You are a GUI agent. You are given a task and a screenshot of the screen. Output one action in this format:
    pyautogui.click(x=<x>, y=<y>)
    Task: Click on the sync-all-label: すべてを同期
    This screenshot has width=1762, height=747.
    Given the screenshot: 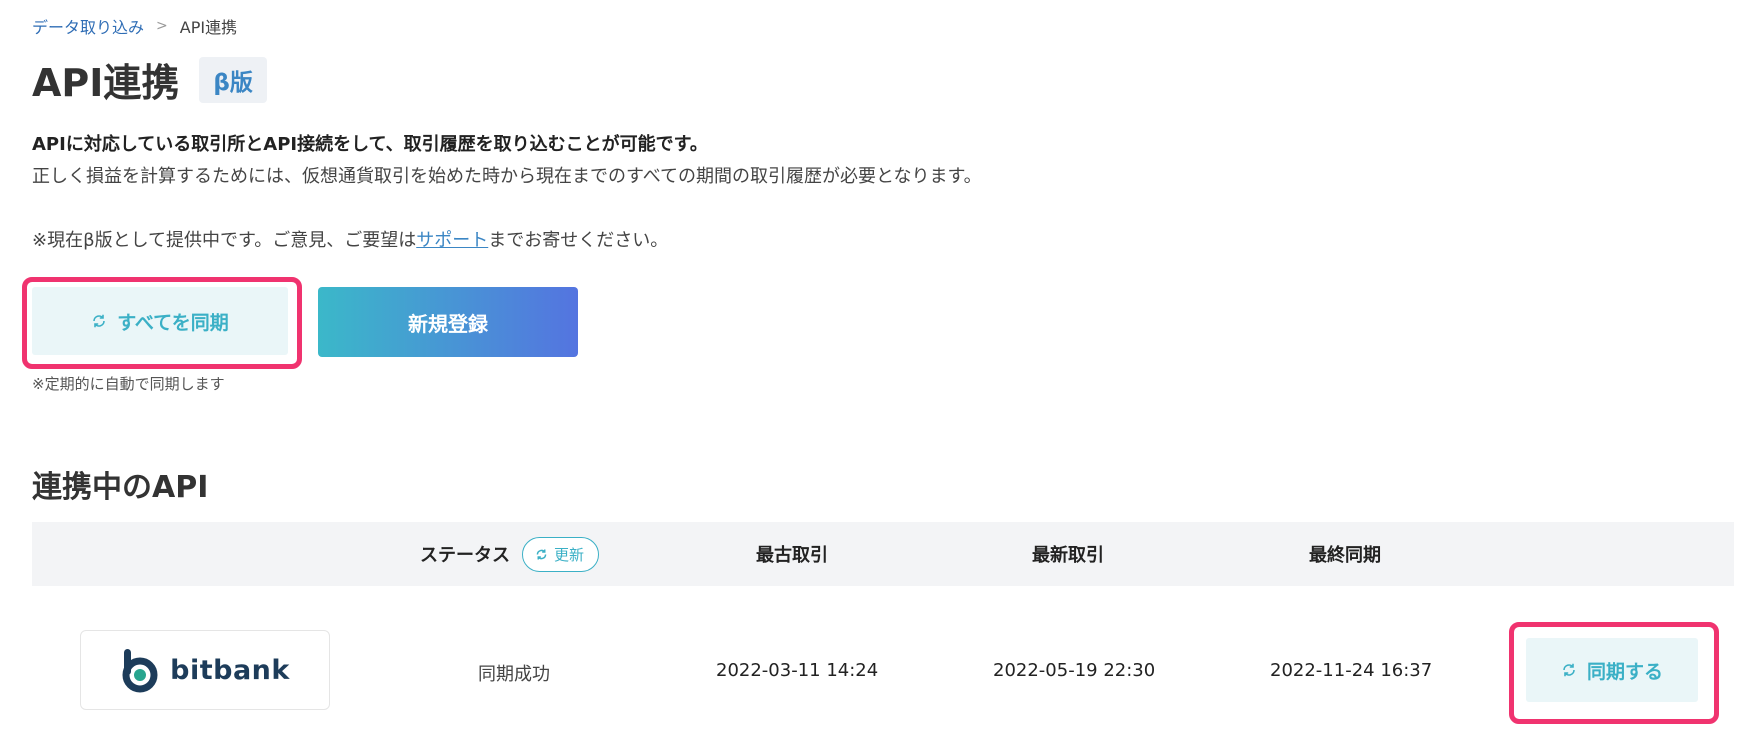 What is the action you would take?
    pyautogui.click(x=173, y=322)
    